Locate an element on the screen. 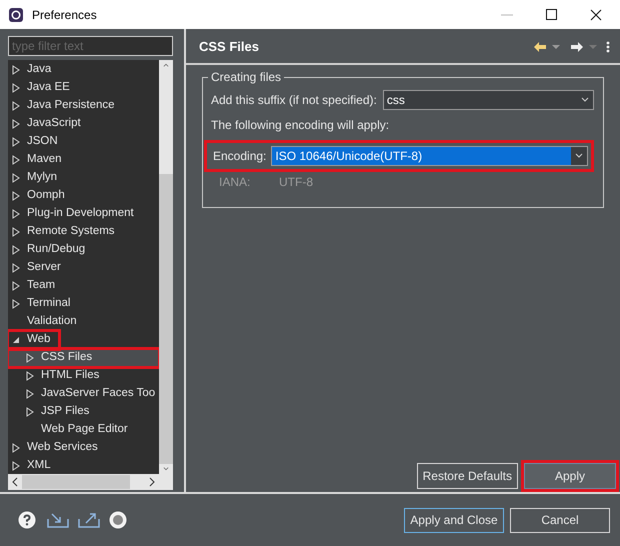  window-title: Preferences is located at coordinates (64, 15).